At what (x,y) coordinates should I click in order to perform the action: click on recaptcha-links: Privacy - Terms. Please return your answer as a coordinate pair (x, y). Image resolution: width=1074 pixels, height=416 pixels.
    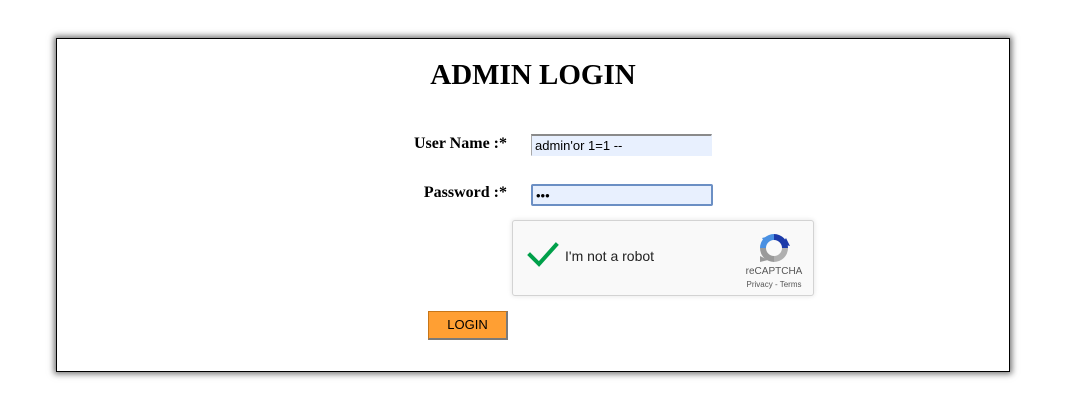
    Looking at the image, I should click on (774, 284).